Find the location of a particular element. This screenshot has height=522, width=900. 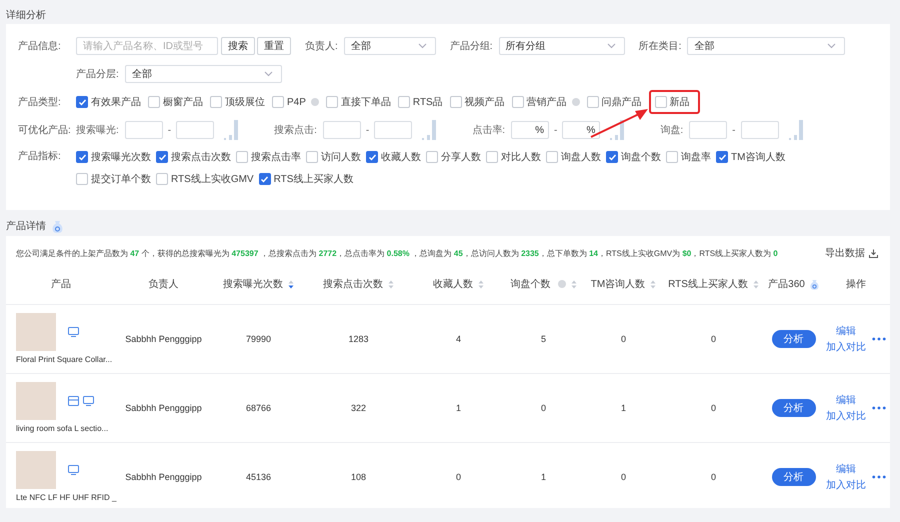

checkbox-label: 新品 is located at coordinates (680, 102).